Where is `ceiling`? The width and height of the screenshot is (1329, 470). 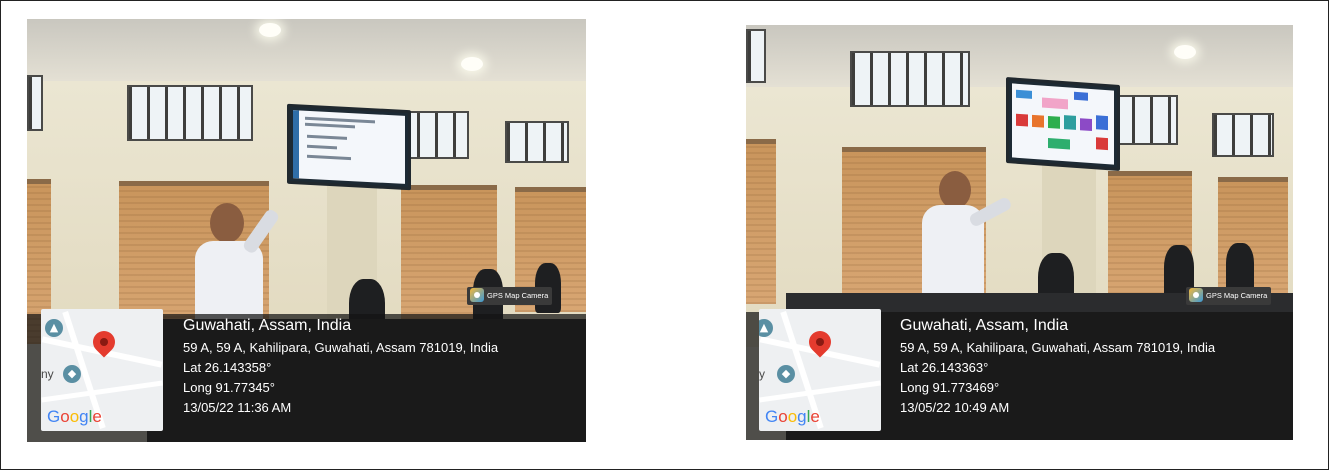
ceiling is located at coordinates (306, 50).